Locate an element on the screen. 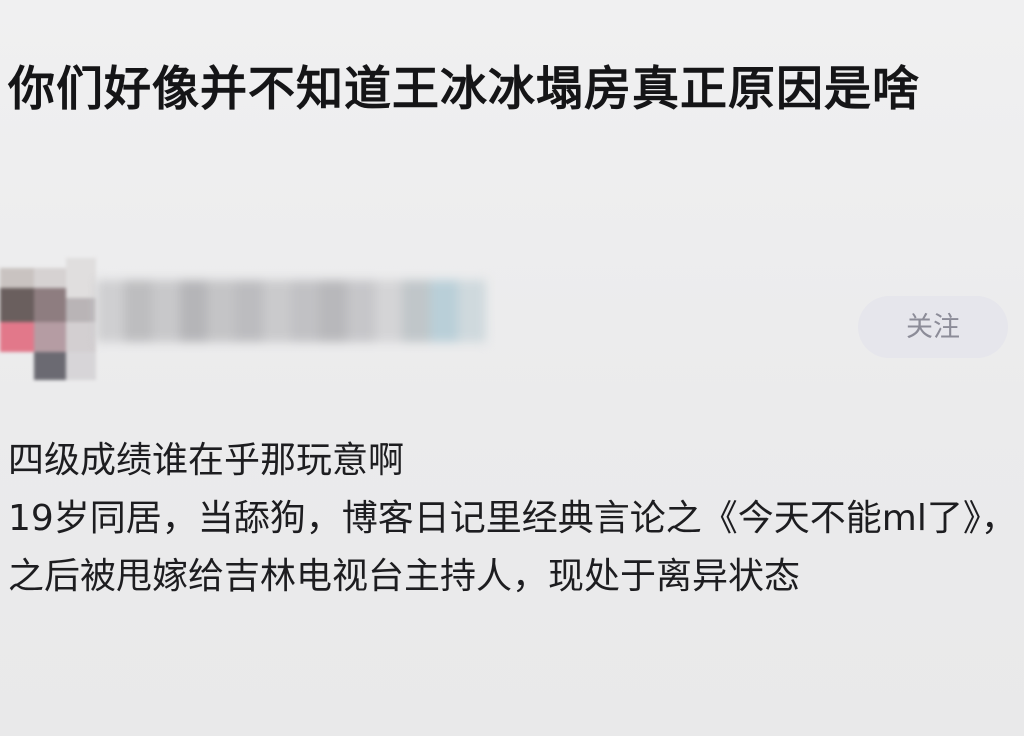 This screenshot has height=736, width=1024. follow-button: 关注 is located at coordinates (933, 327).